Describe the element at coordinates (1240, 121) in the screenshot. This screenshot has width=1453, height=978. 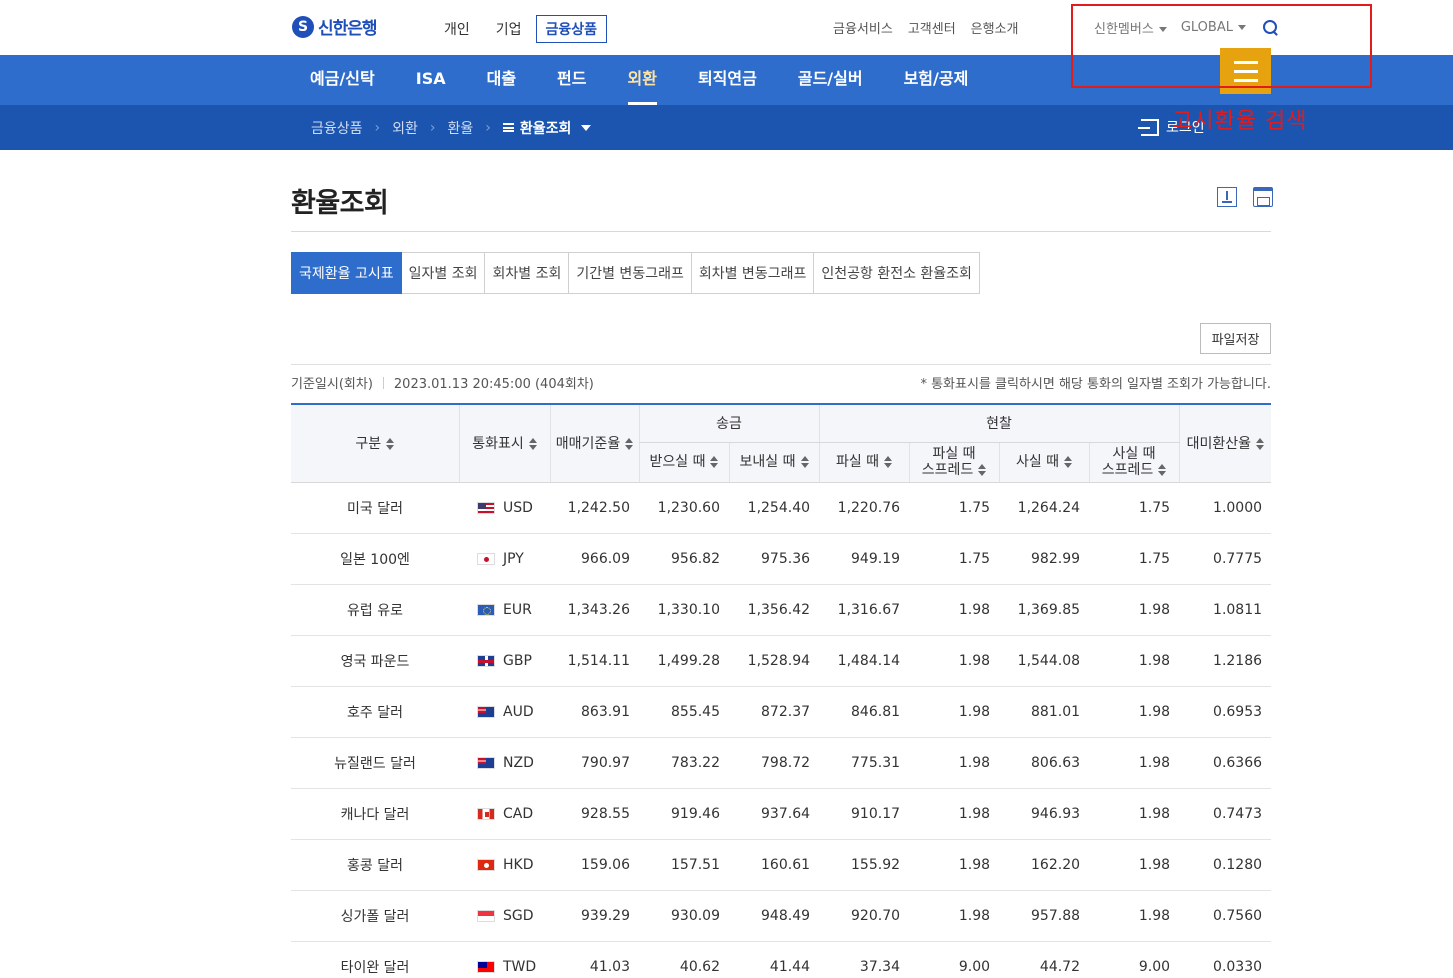
I see `annotation-label: 고시환율 검색` at that location.